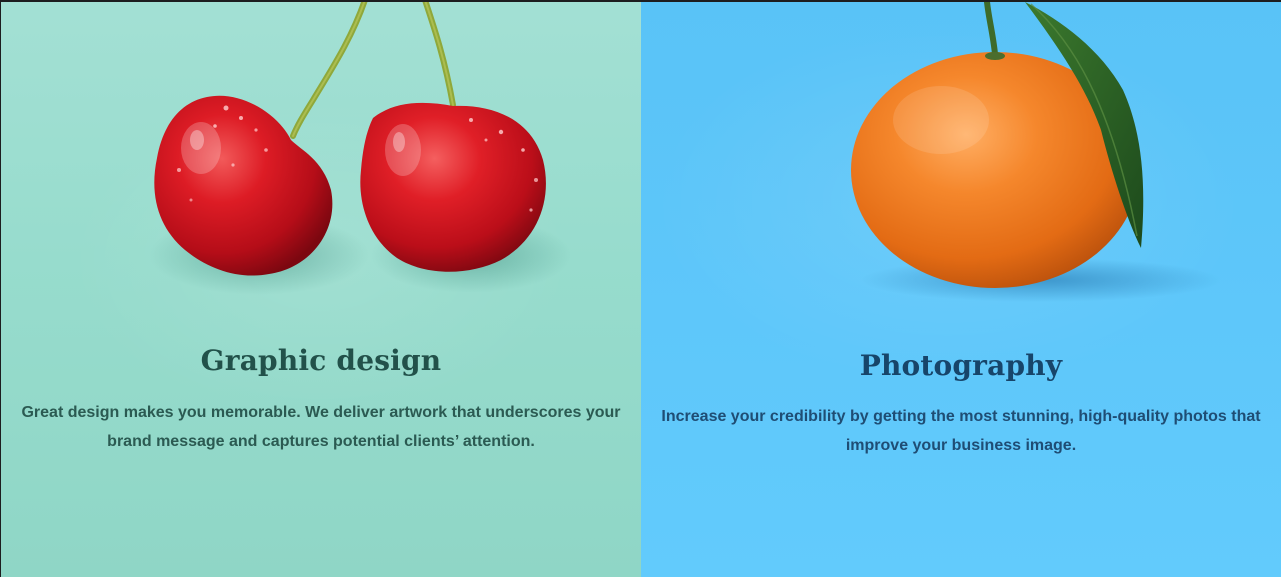  Describe the element at coordinates (321, 360) in the screenshot. I see `service-title: Graphic design` at that location.